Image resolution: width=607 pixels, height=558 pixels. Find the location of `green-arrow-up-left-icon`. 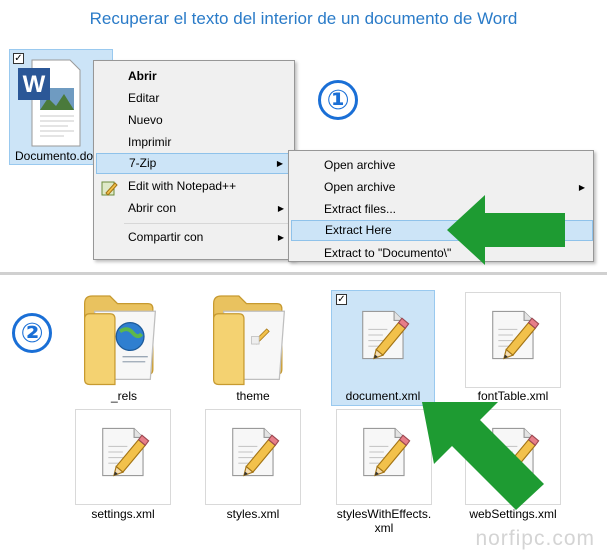

green-arrow-up-left-icon is located at coordinates (483, 456).